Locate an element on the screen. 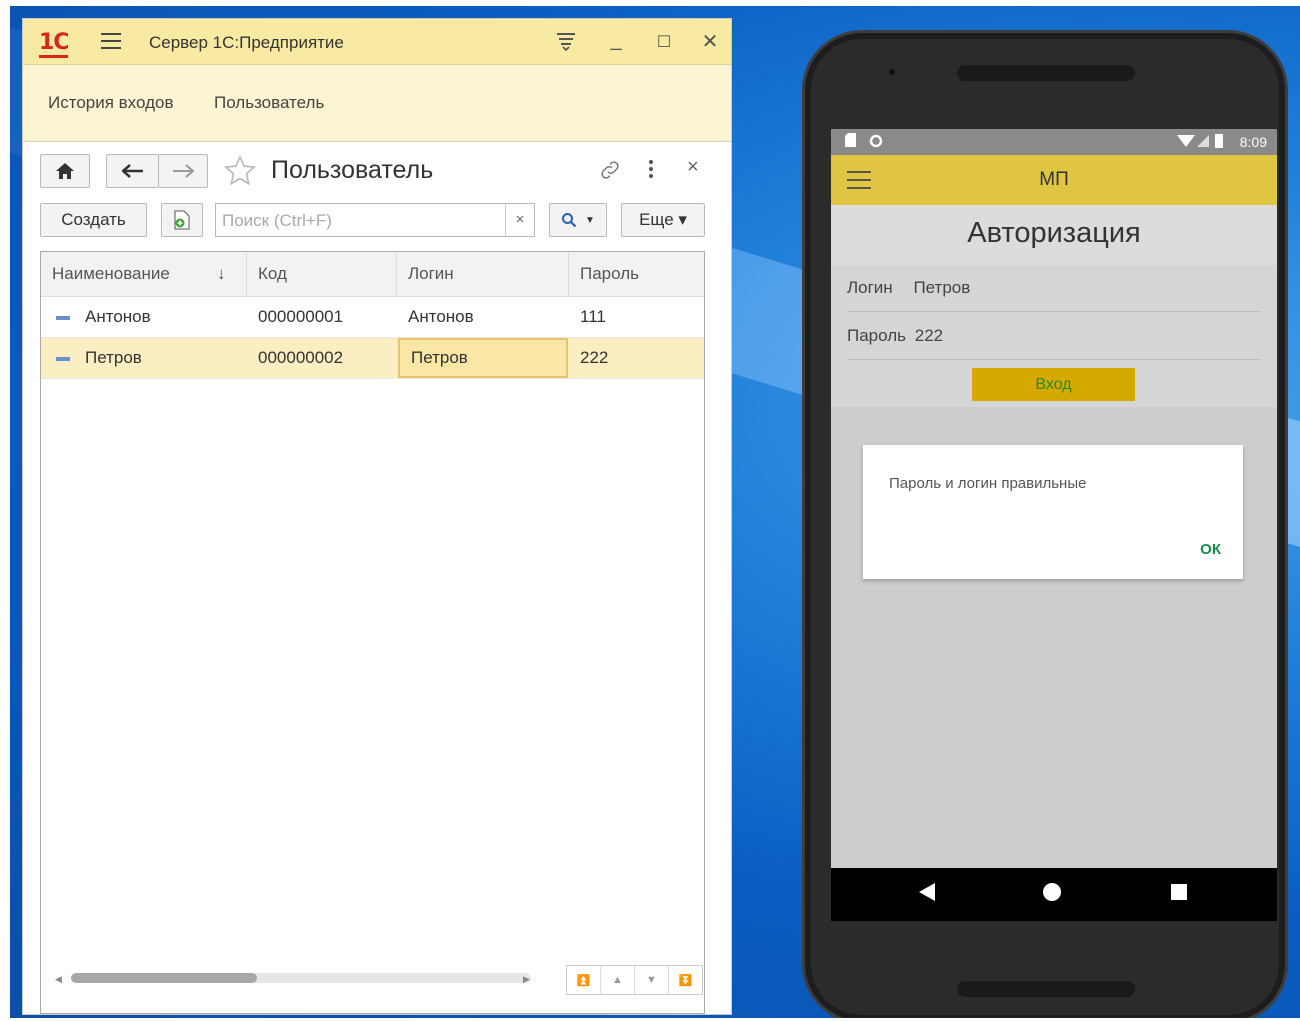 Image resolution: width=1300 pixels, height=1021 pixels. app-bar: МП is located at coordinates (1054, 180).